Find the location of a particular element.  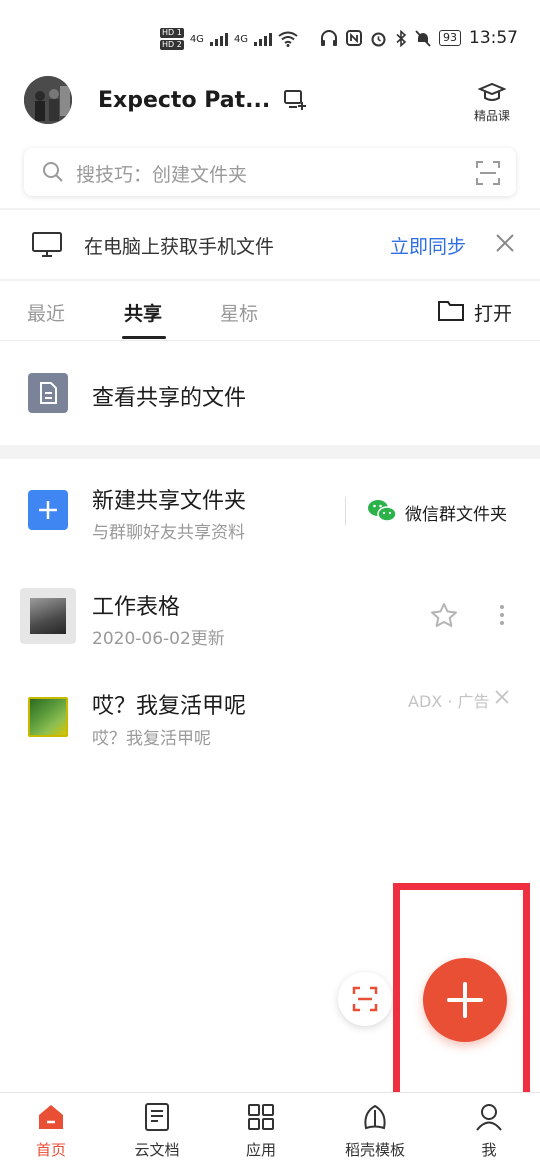

ad-subtitle: 哎？我复活甲呢 is located at coordinates (151, 739).